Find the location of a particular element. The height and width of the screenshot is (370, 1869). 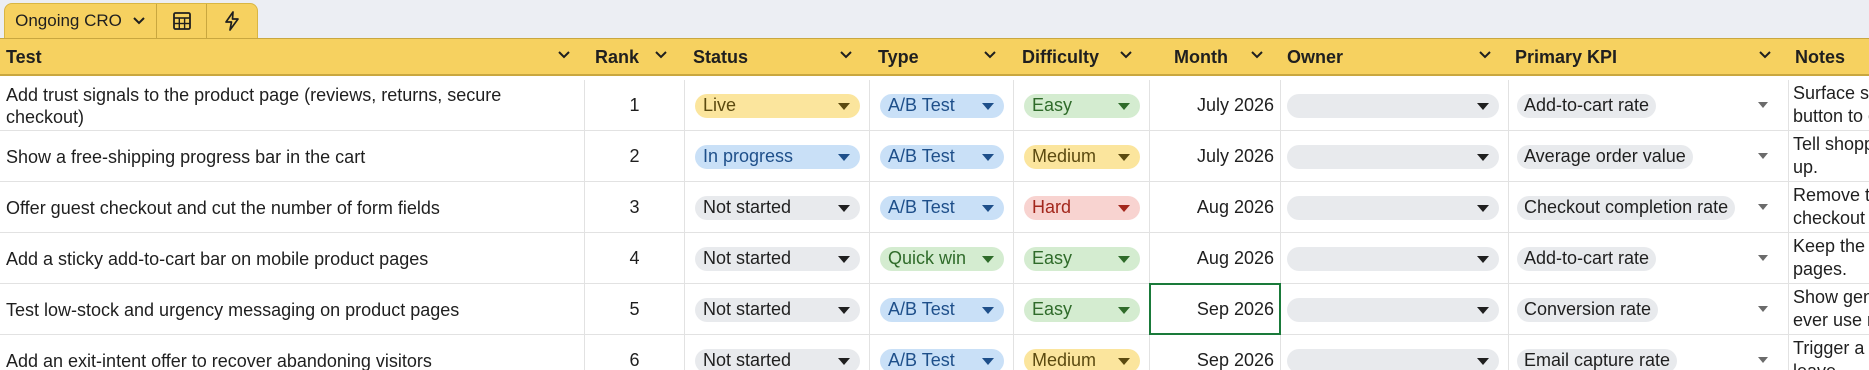

cell-kpi: Email capture rate is located at coordinates (1649, 352).